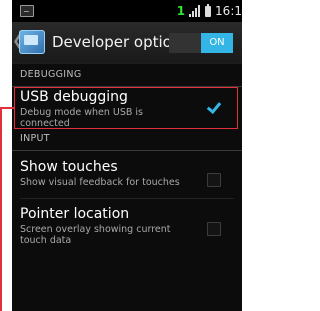  I want to click on toggle-on-label: ON, so click(217, 43).